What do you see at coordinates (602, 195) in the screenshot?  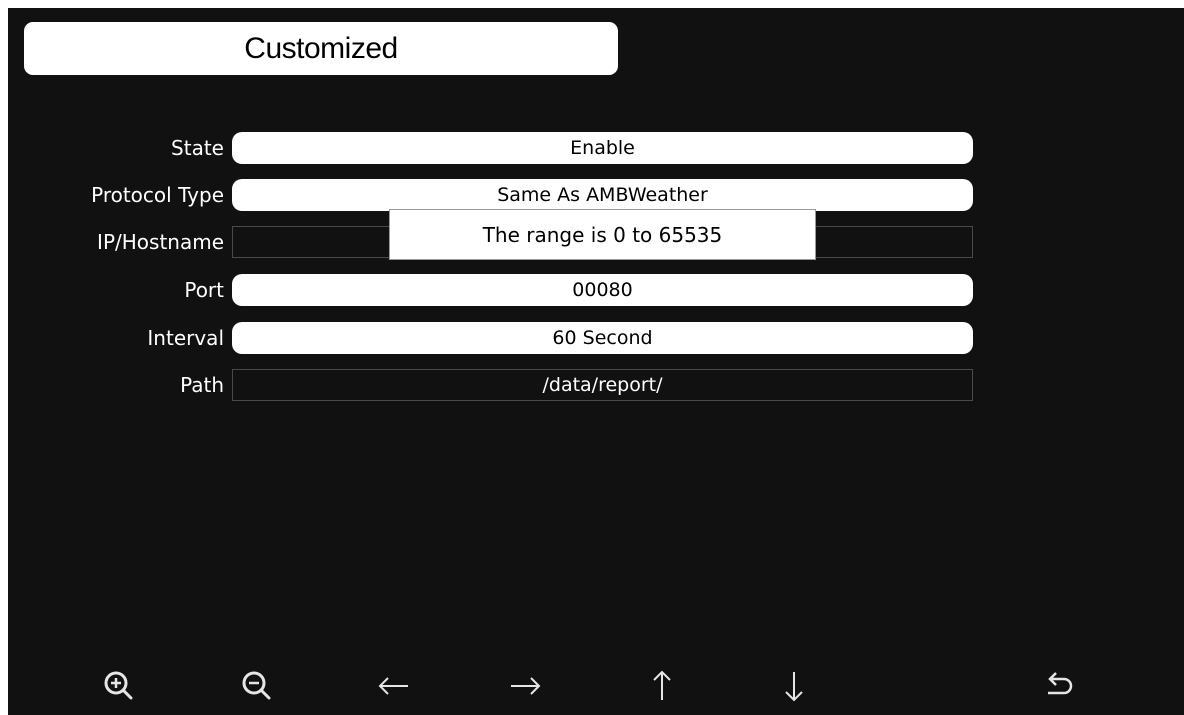 I see `protocol-type-select: Same As AMBWeather` at bounding box center [602, 195].